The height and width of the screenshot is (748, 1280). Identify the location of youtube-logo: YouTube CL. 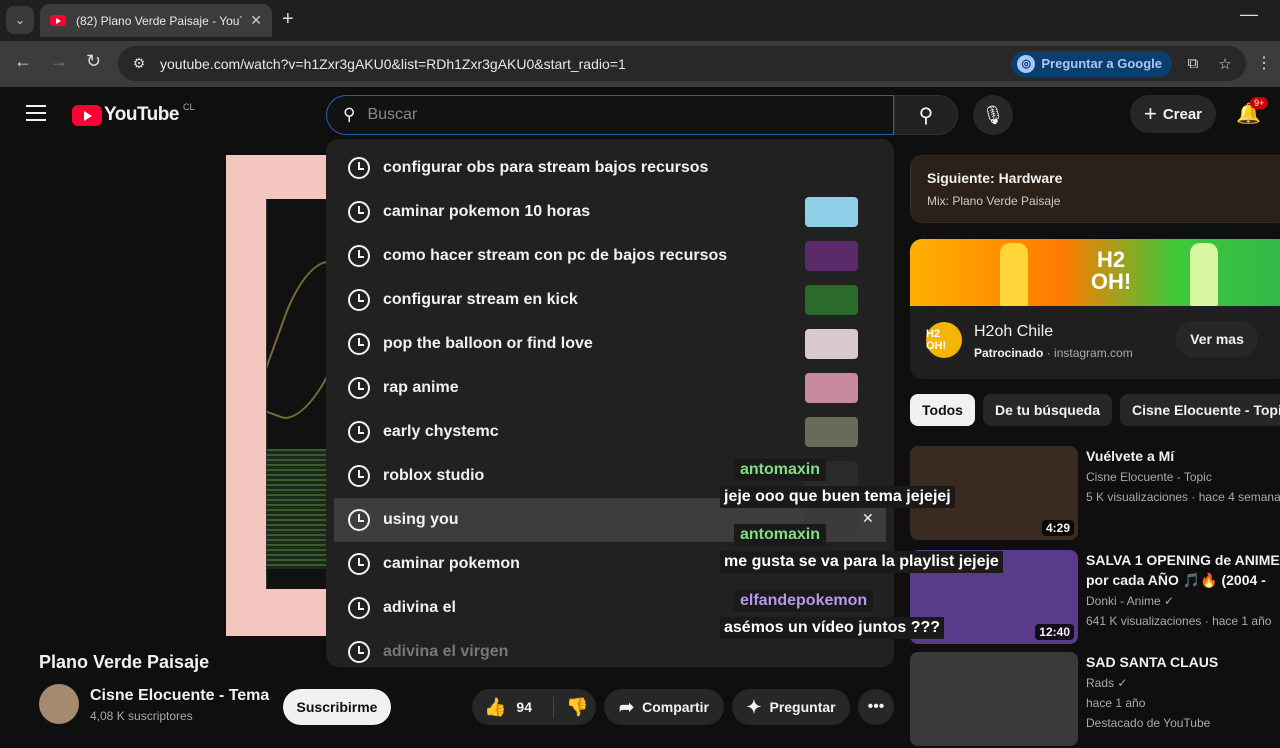
(133, 114).